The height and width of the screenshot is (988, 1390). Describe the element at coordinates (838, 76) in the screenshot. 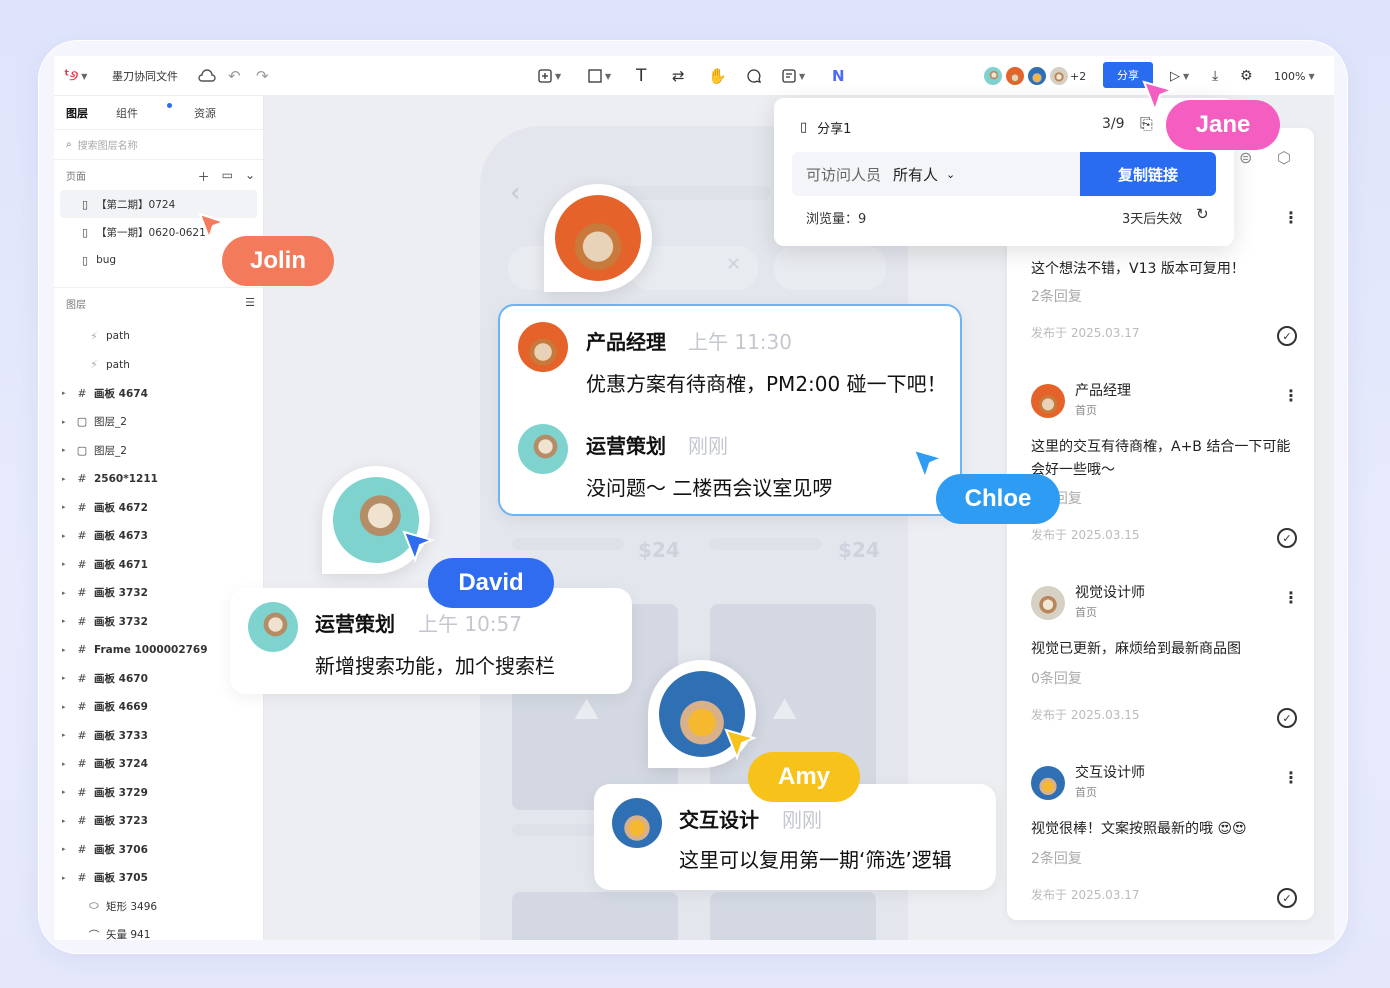

I see `ai-tool-icon: N` at that location.